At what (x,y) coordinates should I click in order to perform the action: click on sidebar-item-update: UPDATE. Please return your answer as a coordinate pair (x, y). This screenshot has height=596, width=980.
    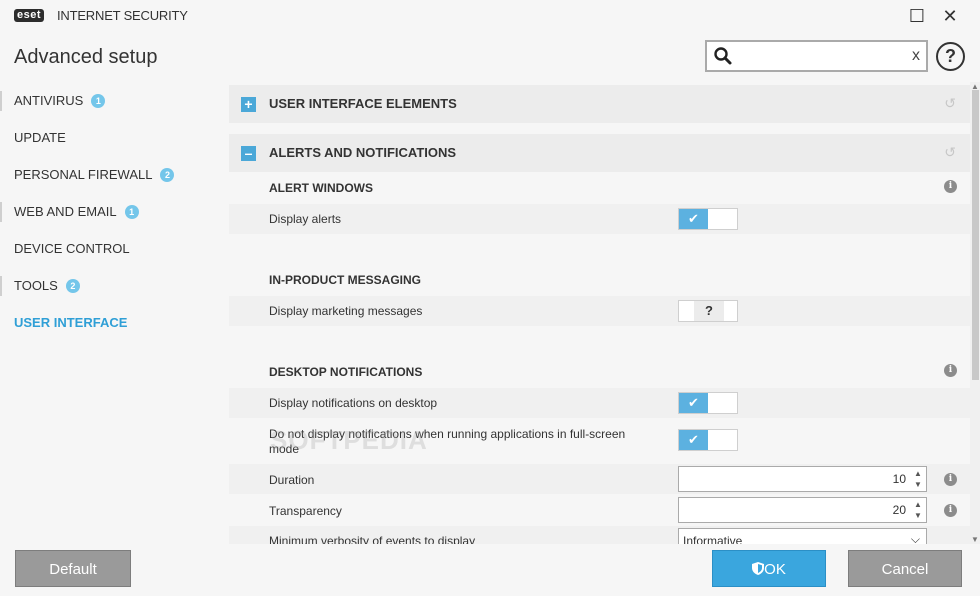
    Looking at the image, I should click on (107, 137).